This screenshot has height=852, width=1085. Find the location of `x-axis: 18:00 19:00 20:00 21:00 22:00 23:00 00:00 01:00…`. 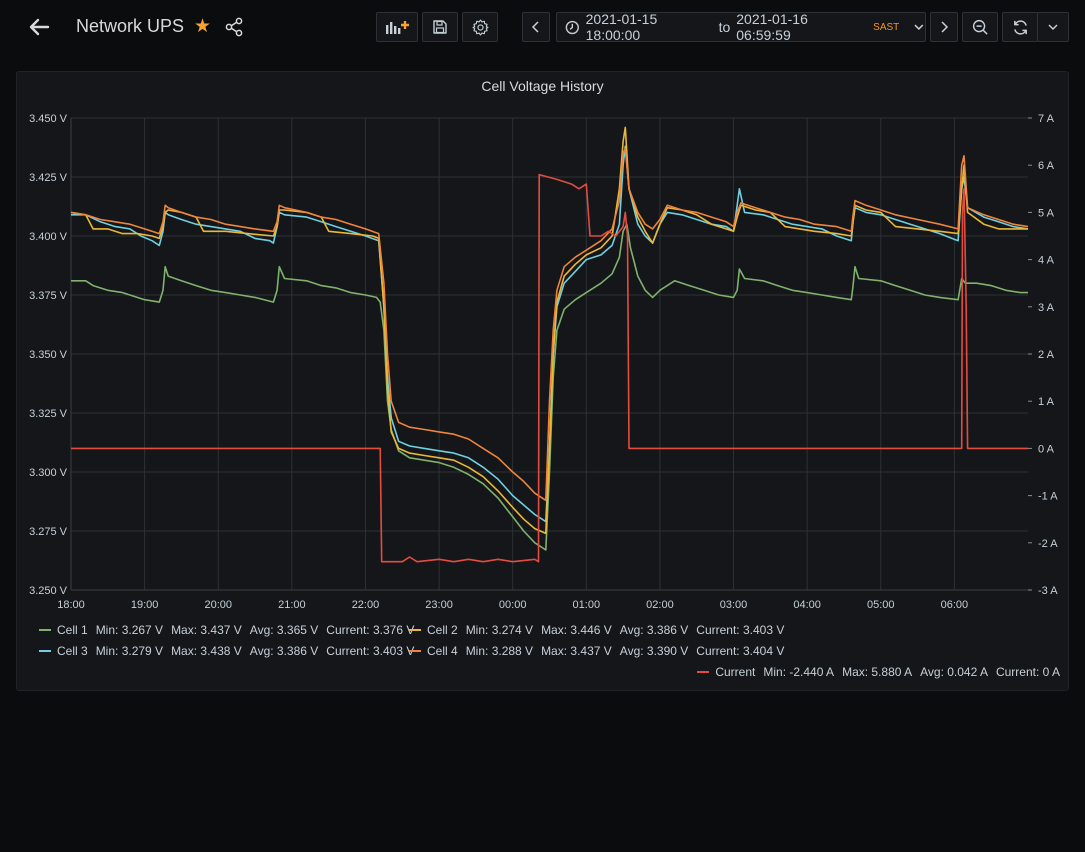

x-axis: 18:00 19:00 20:00 21:00 22:00 23:00 00:00 01:00… is located at coordinates (512, 605).